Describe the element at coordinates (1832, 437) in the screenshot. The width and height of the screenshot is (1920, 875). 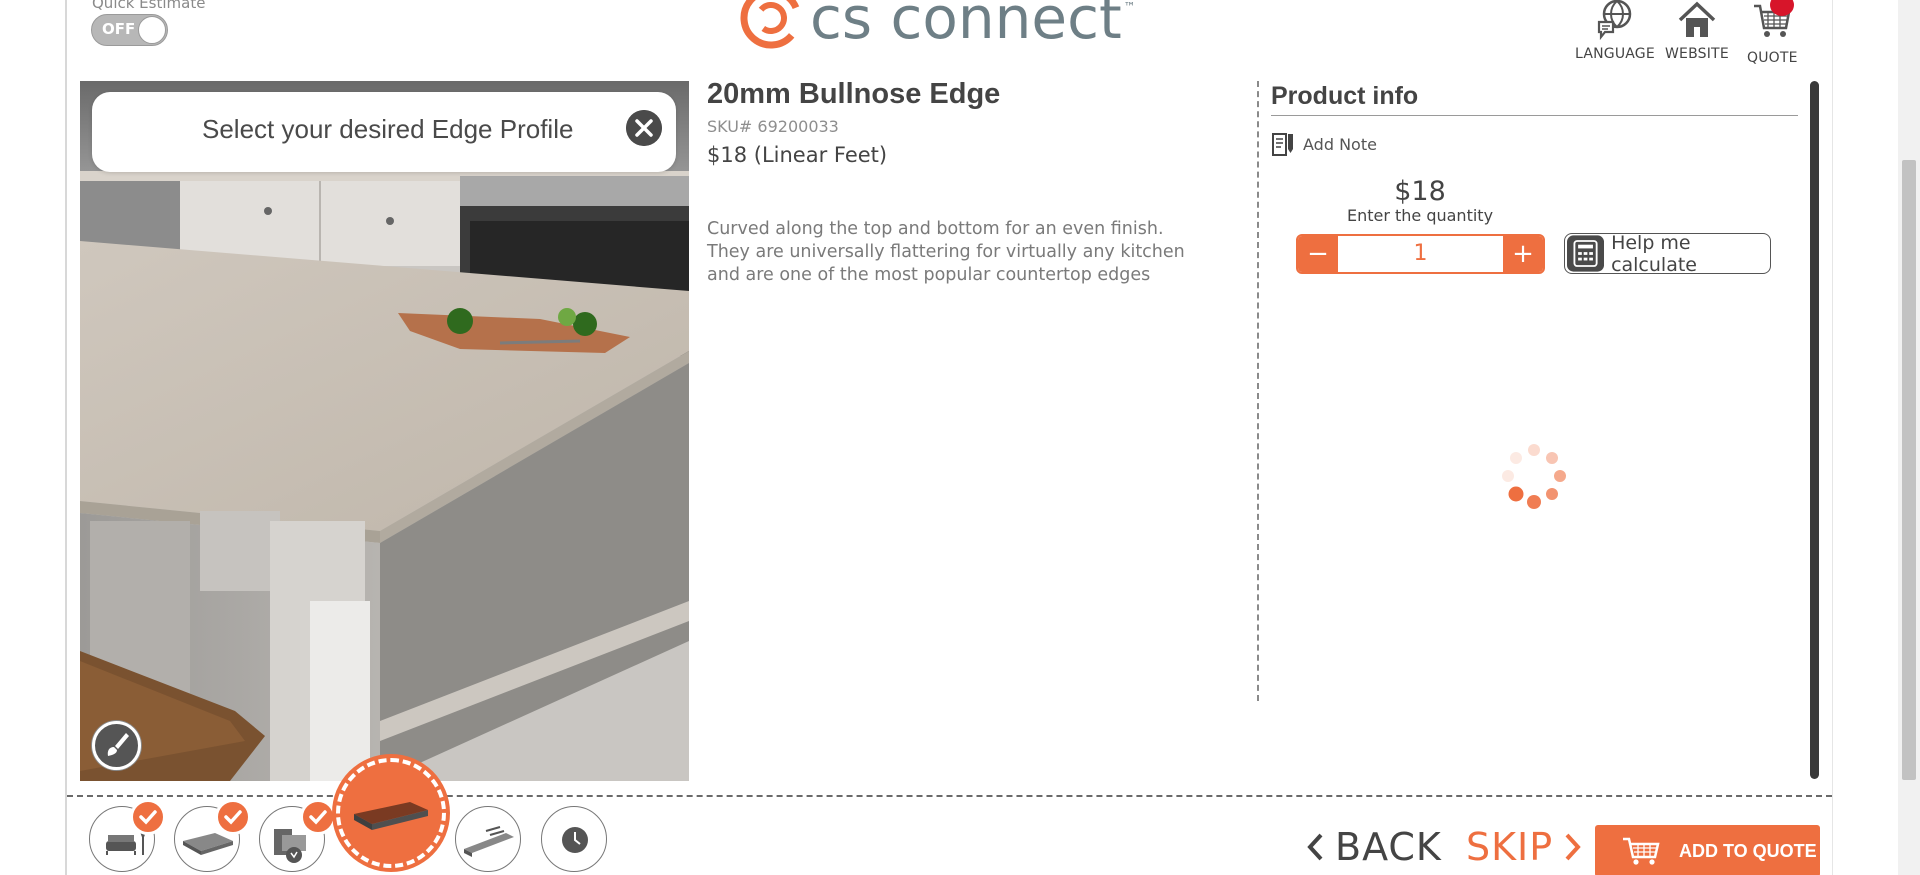
I see `right-frame-line` at that location.